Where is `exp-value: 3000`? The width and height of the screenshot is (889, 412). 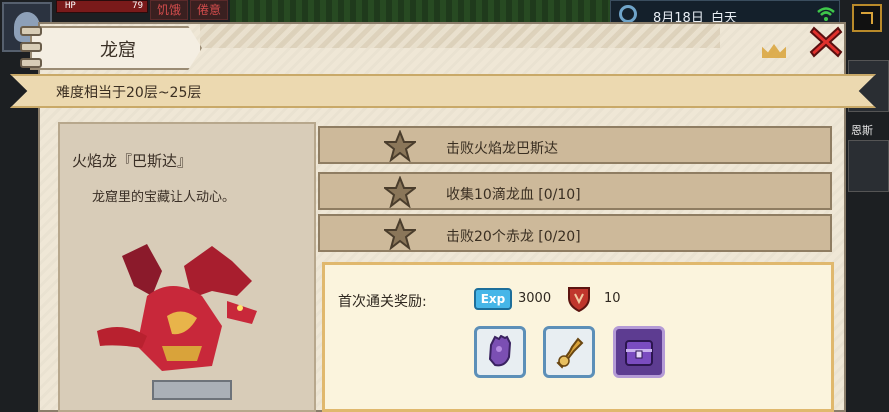
exp-value: 3000 is located at coordinates (535, 298).